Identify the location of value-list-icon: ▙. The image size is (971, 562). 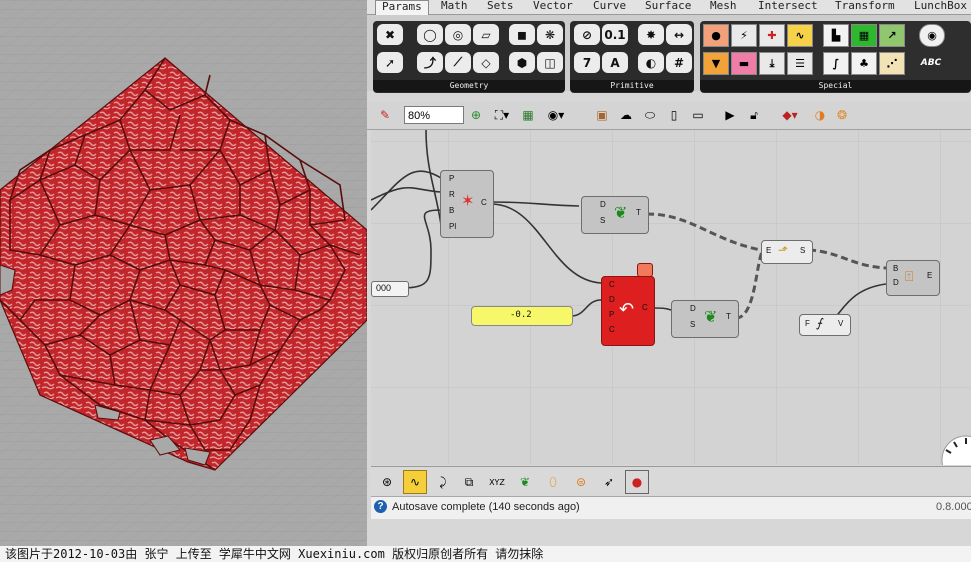
(836, 35).